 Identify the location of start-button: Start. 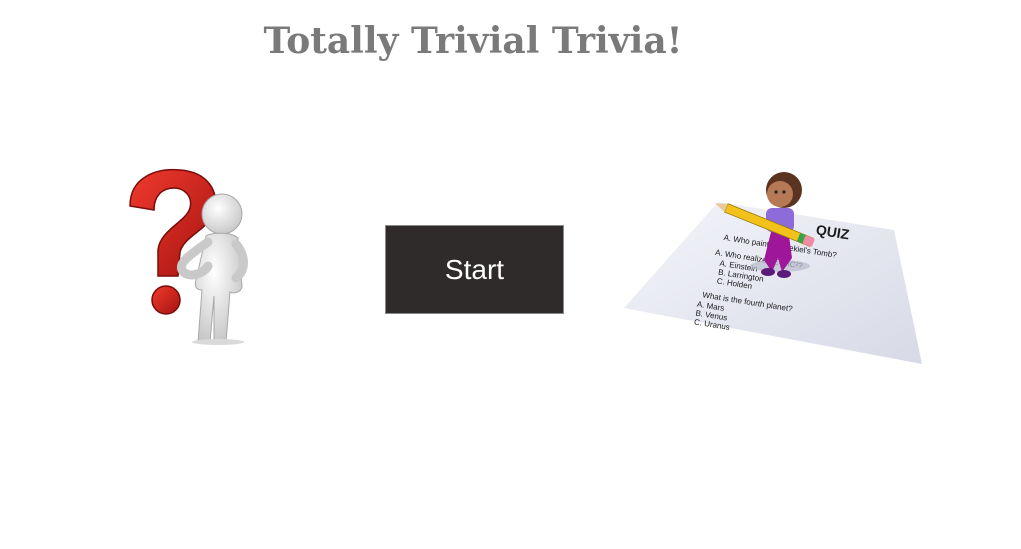
(474, 269).